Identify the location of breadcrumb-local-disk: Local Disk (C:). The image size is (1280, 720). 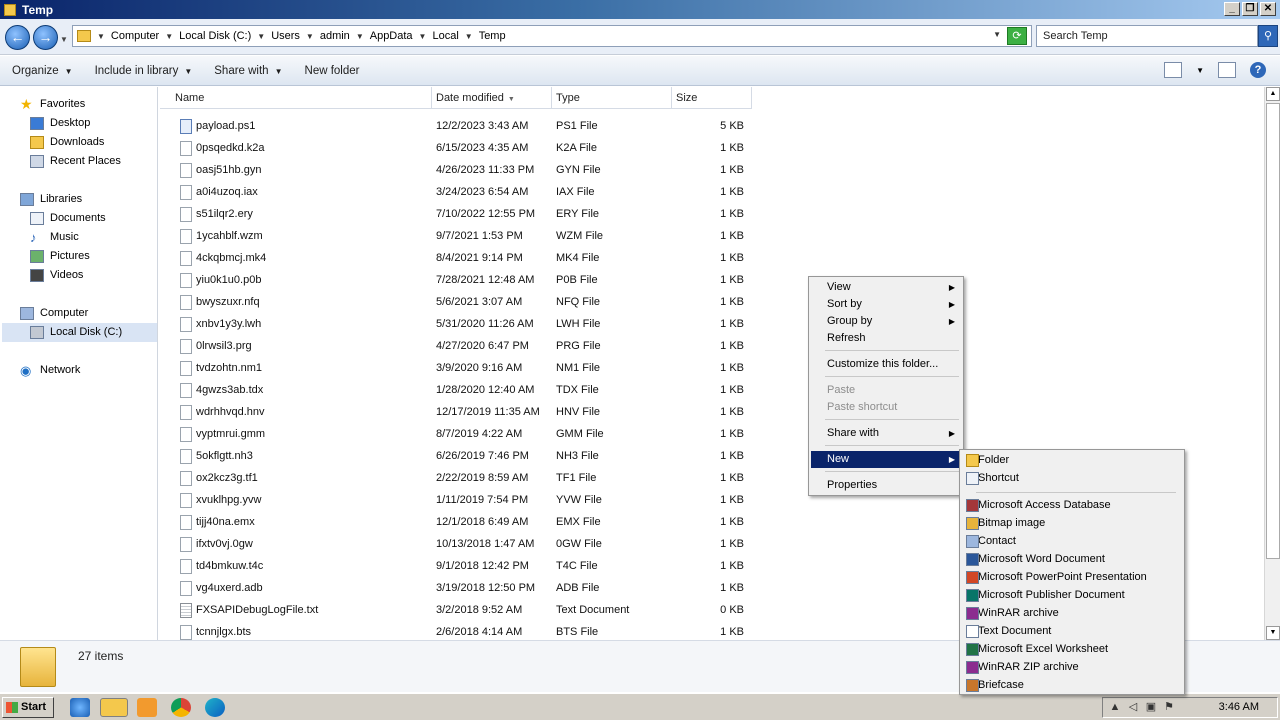
(215, 36).